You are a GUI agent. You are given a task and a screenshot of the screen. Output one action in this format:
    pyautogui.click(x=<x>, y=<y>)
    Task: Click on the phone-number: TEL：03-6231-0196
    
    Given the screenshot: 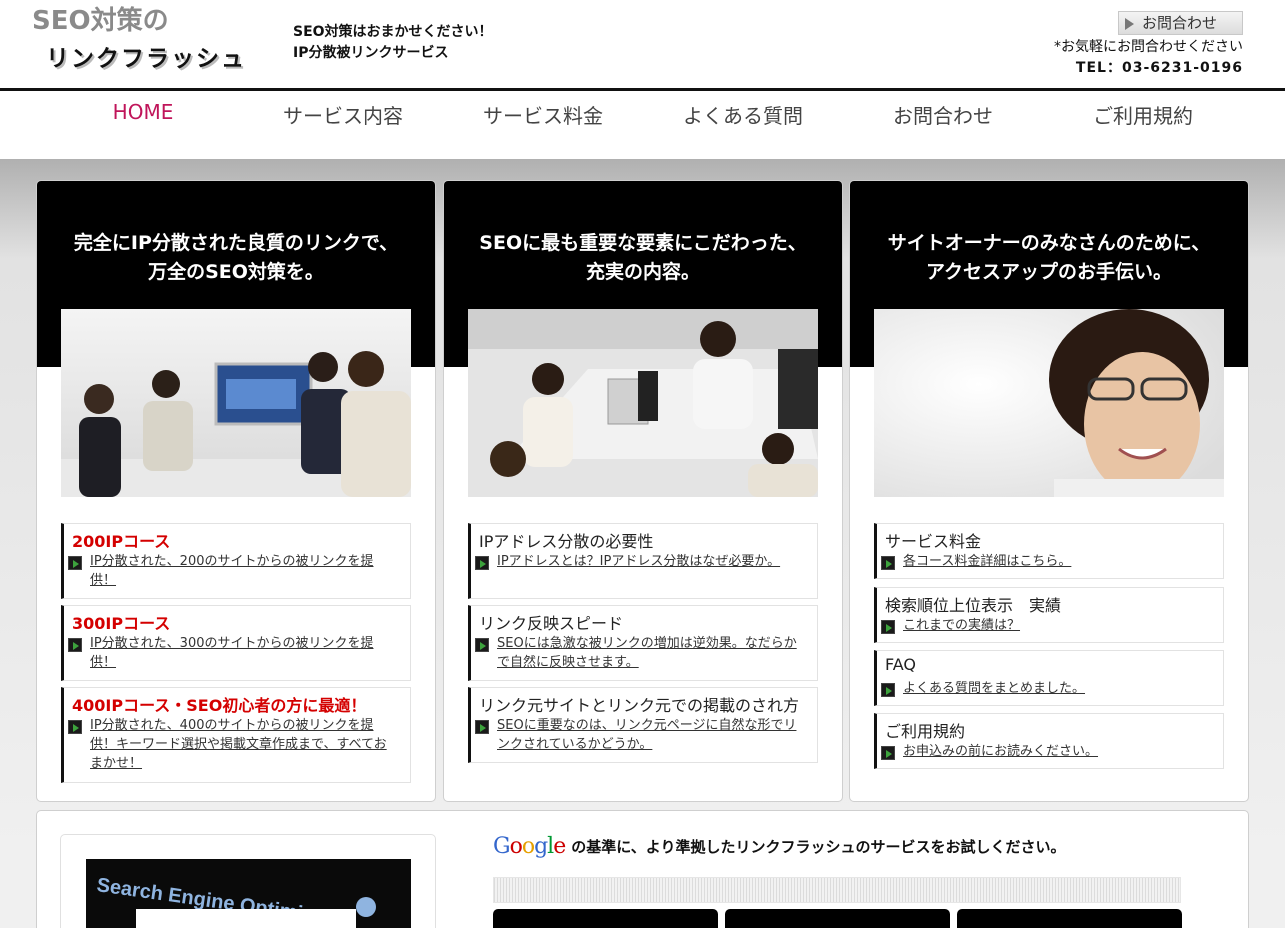 What is the action you would take?
    pyautogui.click(x=1159, y=68)
    